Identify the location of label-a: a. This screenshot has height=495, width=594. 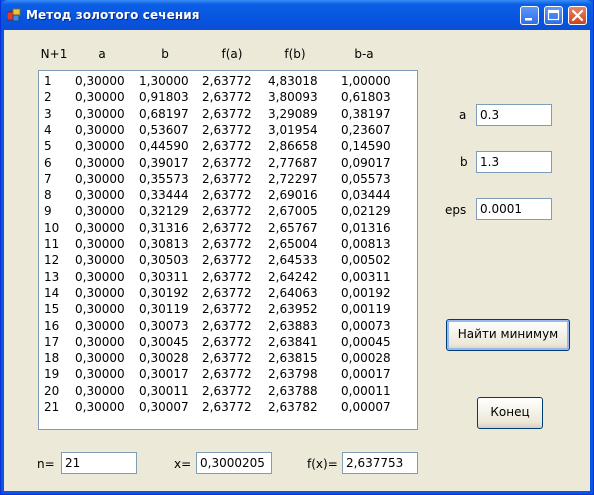
(463, 115).